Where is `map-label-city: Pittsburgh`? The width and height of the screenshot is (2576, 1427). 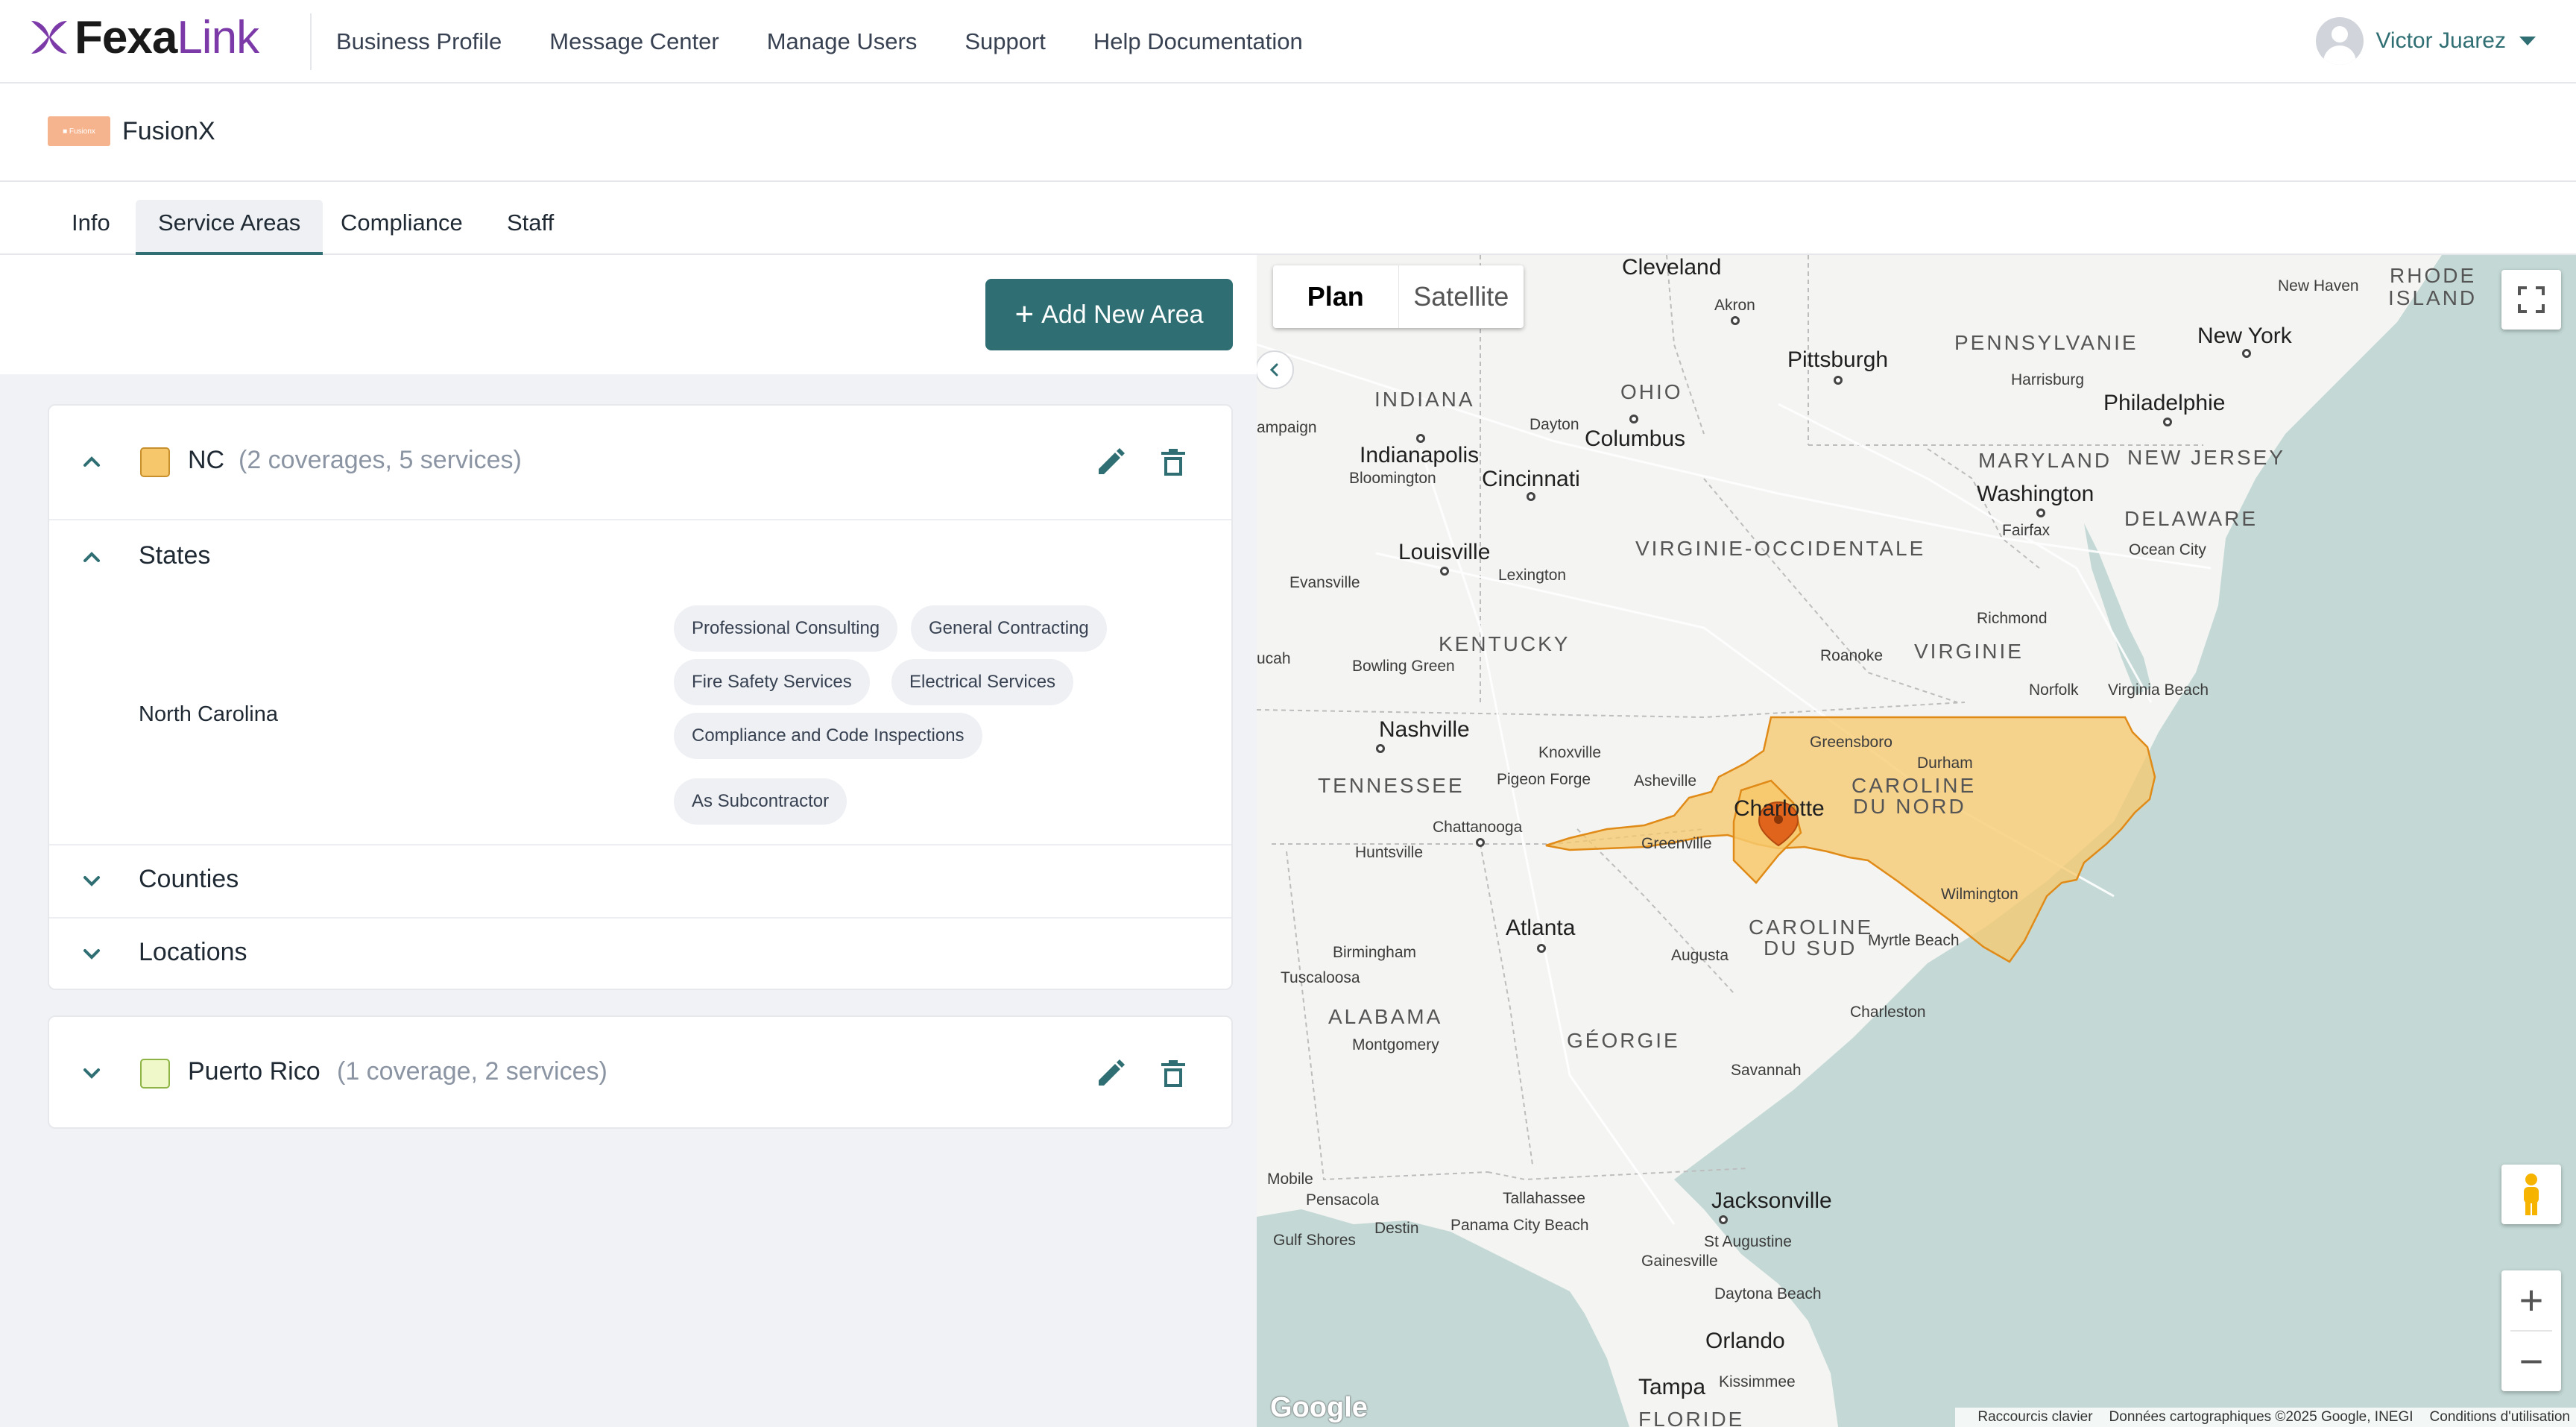 map-label-city: Pittsburgh is located at coordinates (1838, 360).